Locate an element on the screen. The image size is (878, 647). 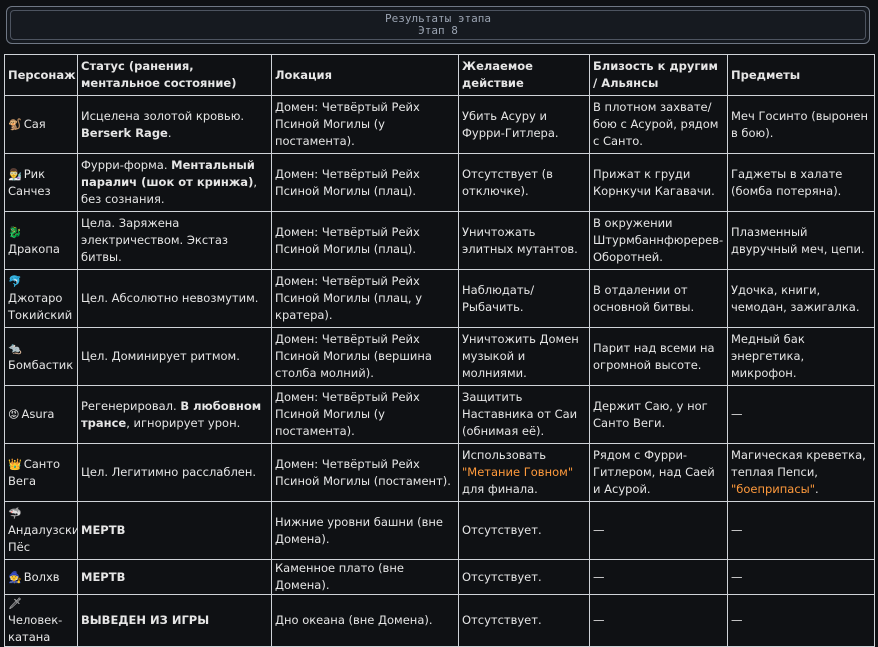
proximity-cell: В окружении Штурмбаннфюререв-Оборотней. is located at coordinates (658, 240).